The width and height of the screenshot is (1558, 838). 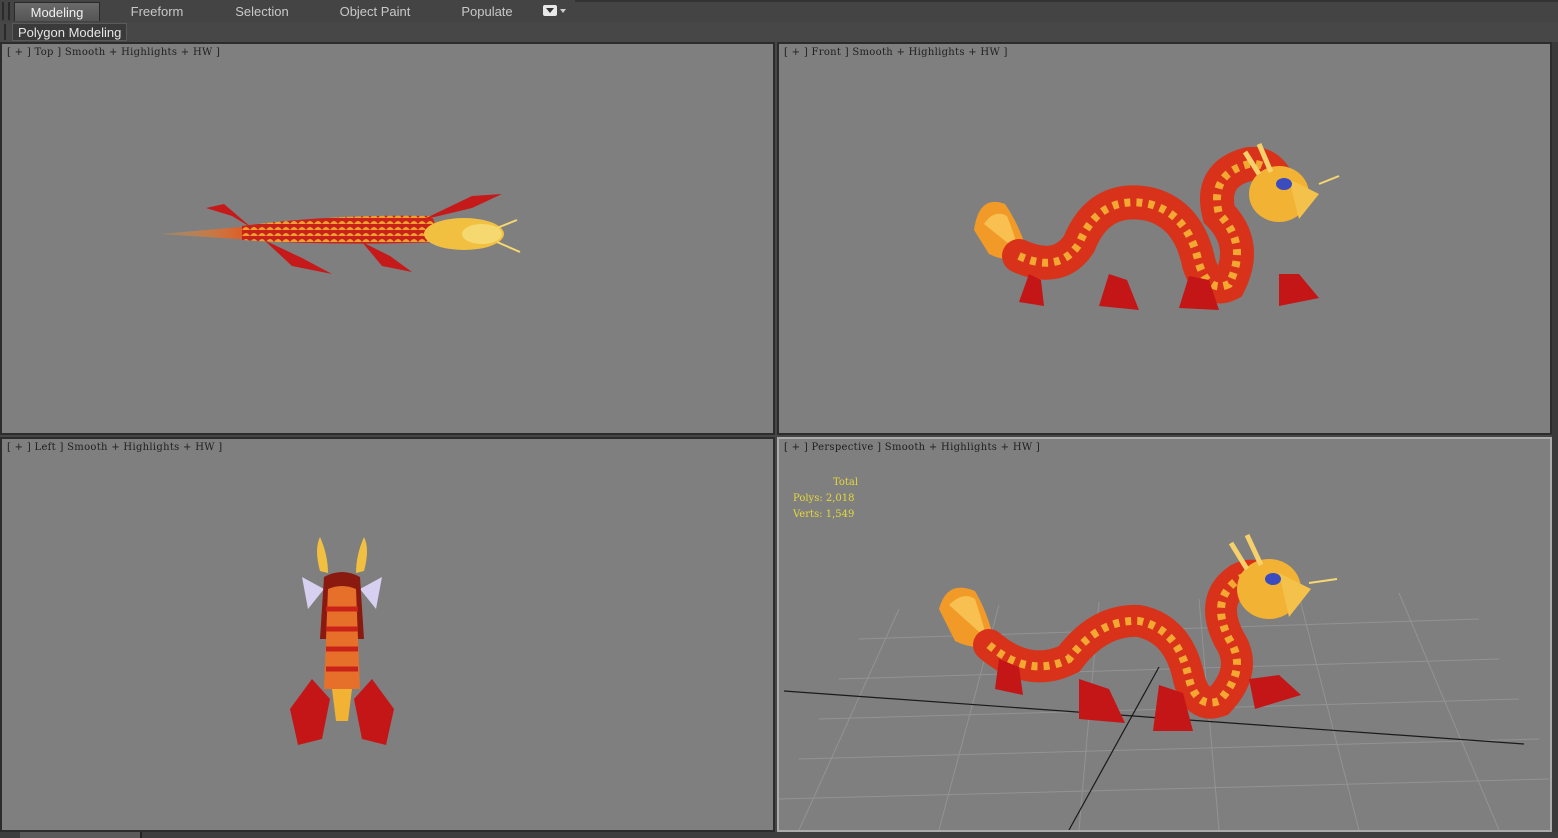 What do you see at coordinates (375, 11) in the screenshot?
I see `tab-object-paint: Object Paint` at bounding box center [375, 11].